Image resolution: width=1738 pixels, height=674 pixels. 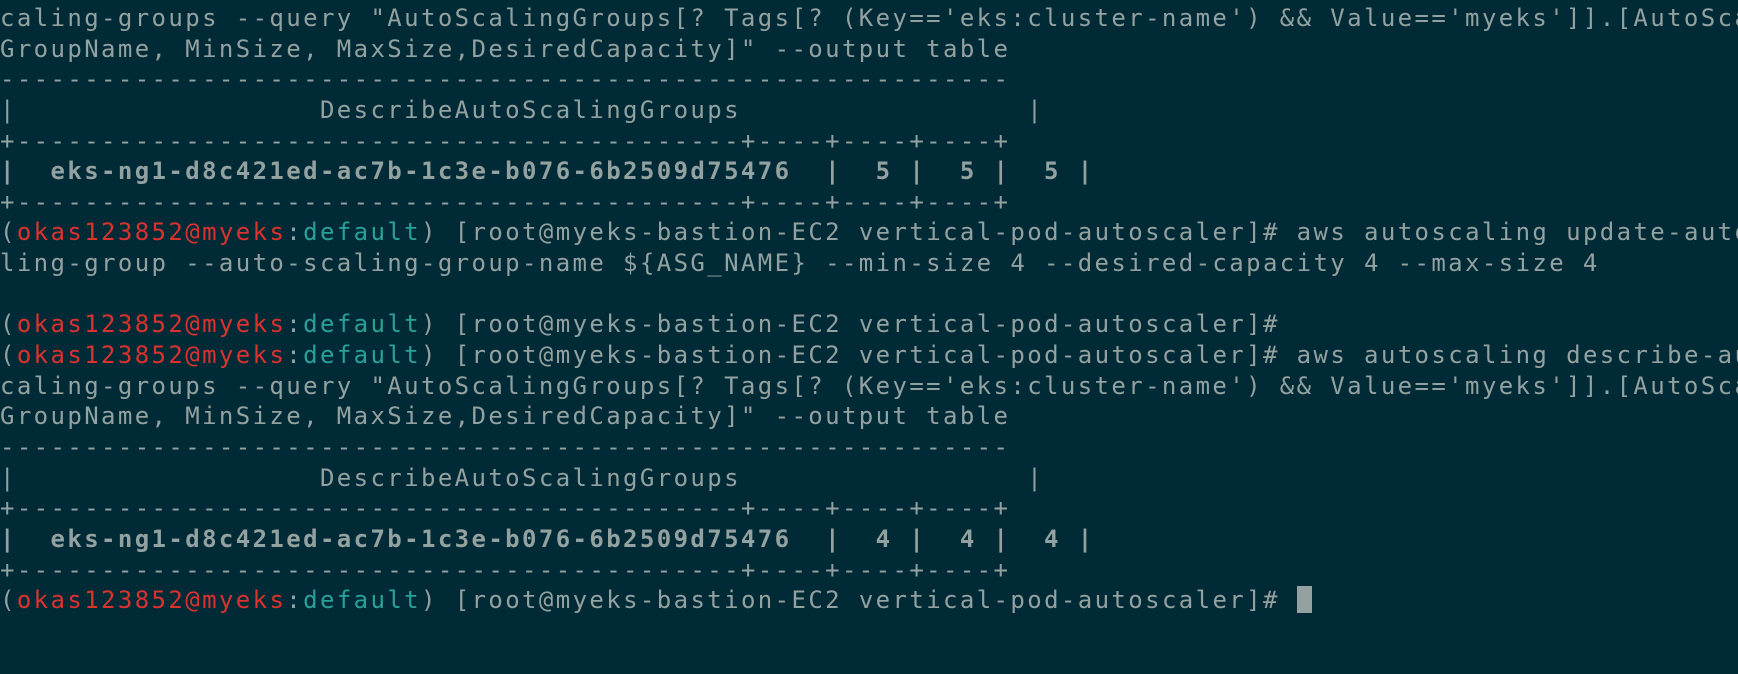 I want to click on command-text: aws autoscaling update-auto-sca, so click(x=1517, y=232).